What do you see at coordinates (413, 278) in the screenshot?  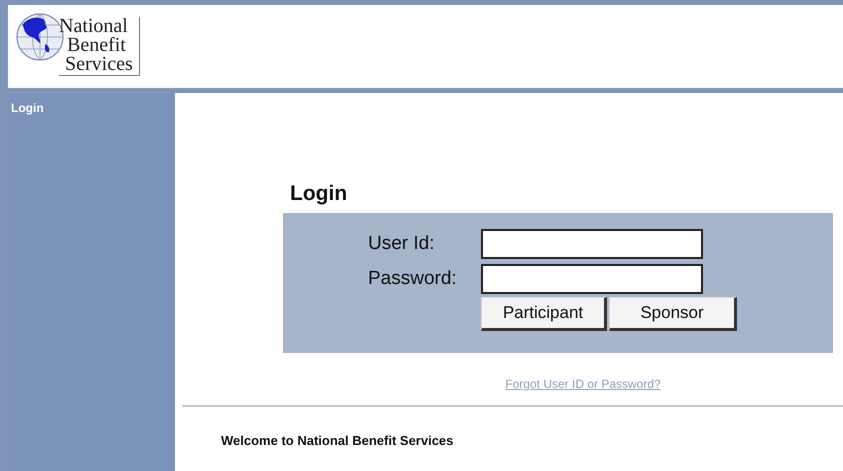 I see `field-label: Password:` at bounding box center [413, 278].